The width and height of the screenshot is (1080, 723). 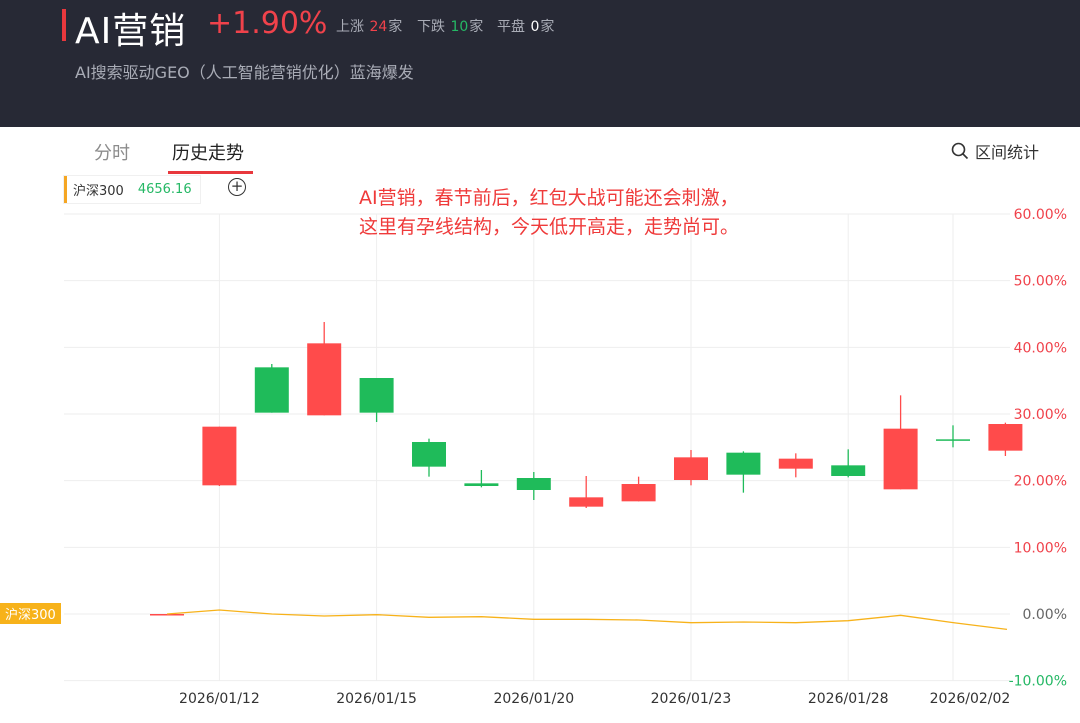 What do you see at coordinates (535, 27) in the screenshot?
I see `flat-count: 0` at bounding box center [535, 27].